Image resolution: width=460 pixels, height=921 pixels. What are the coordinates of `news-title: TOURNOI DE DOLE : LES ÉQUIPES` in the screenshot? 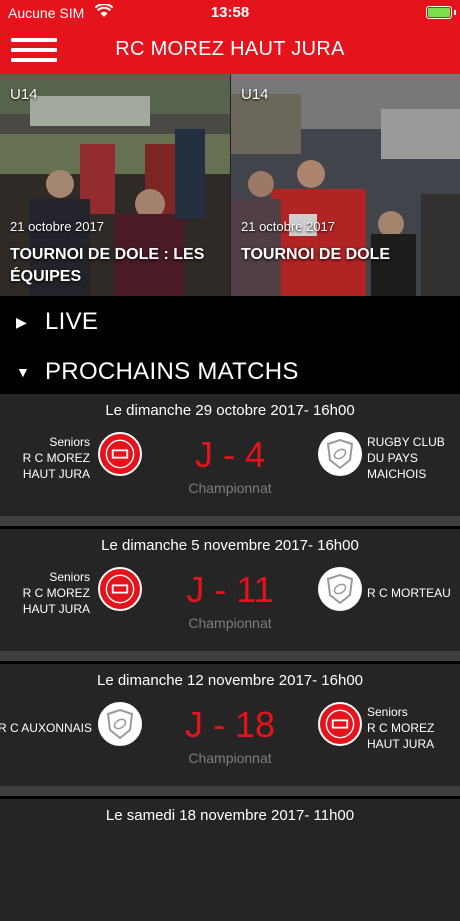 It's located at (107, 265).